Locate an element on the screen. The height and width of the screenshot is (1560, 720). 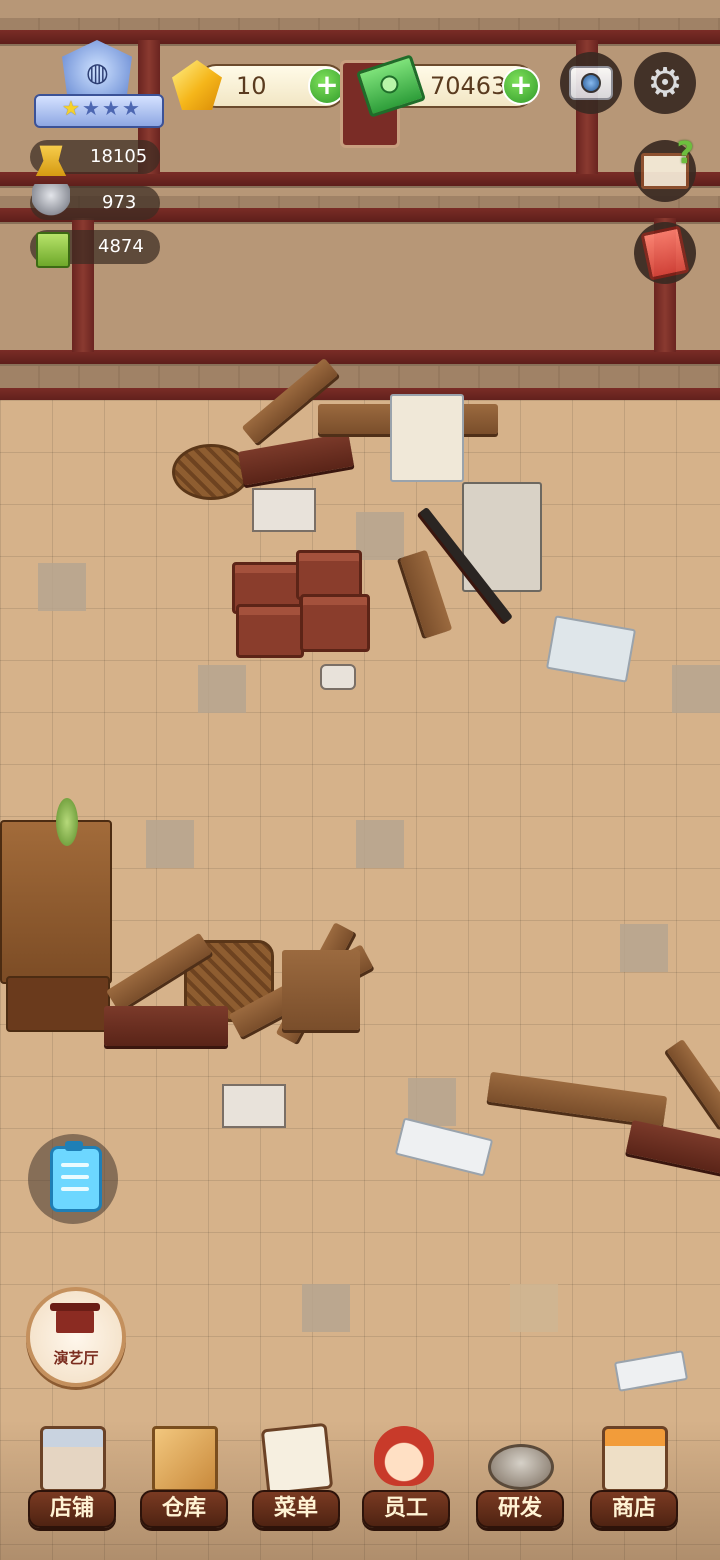
journal-button is located at coordinates (665, 253).